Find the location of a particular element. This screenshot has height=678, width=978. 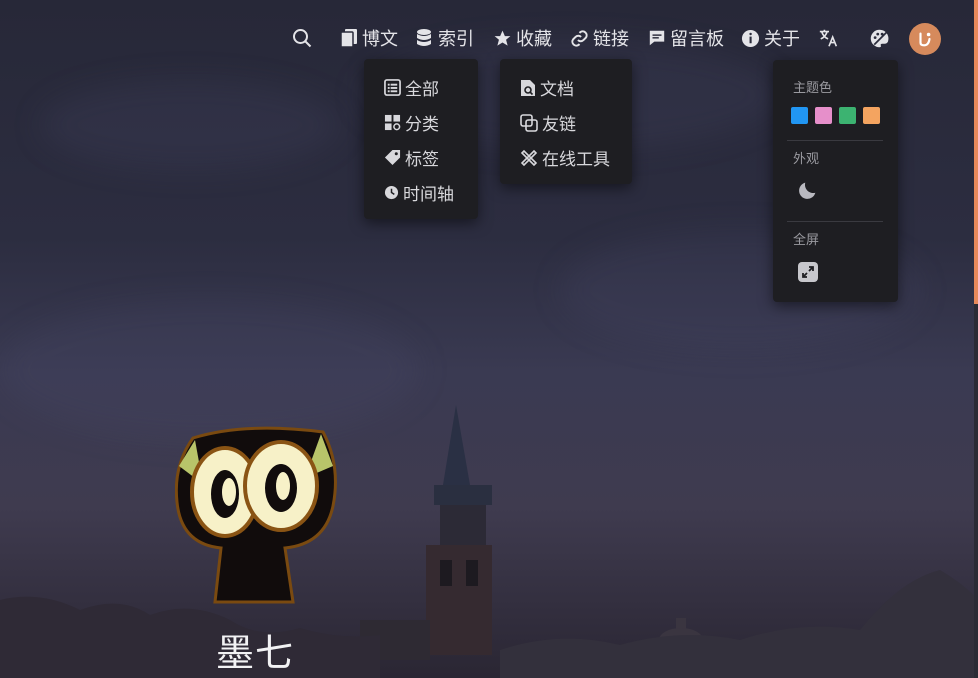

nav-guestbook-label: 留言板 is located at coordinates (697, 39).